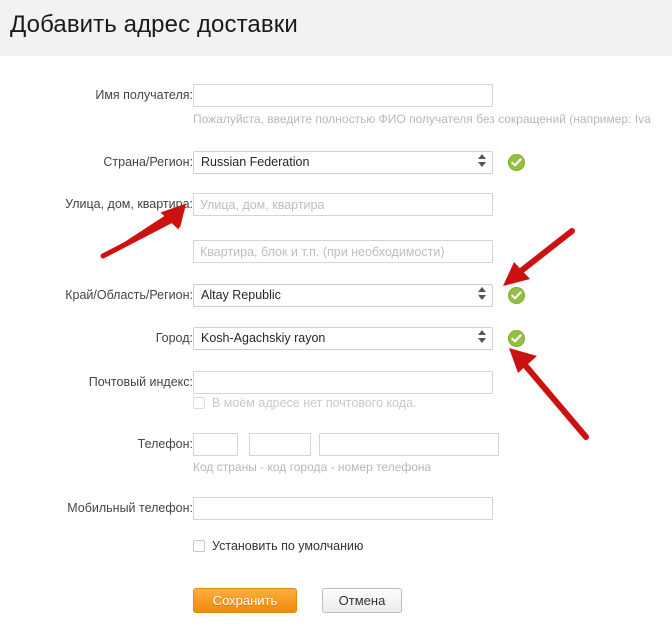  What do you see at coordinates (140, 382) in the screenshot?
I see `label-postal-code: Почтовый индекс:` at bounding box center [140, 382].